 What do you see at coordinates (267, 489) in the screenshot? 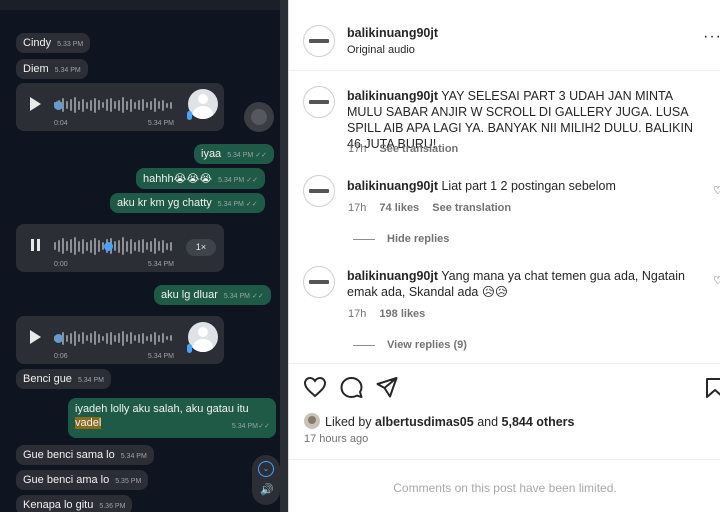
I see `volume-icon: 🔊` at bounding box center [267, 489].